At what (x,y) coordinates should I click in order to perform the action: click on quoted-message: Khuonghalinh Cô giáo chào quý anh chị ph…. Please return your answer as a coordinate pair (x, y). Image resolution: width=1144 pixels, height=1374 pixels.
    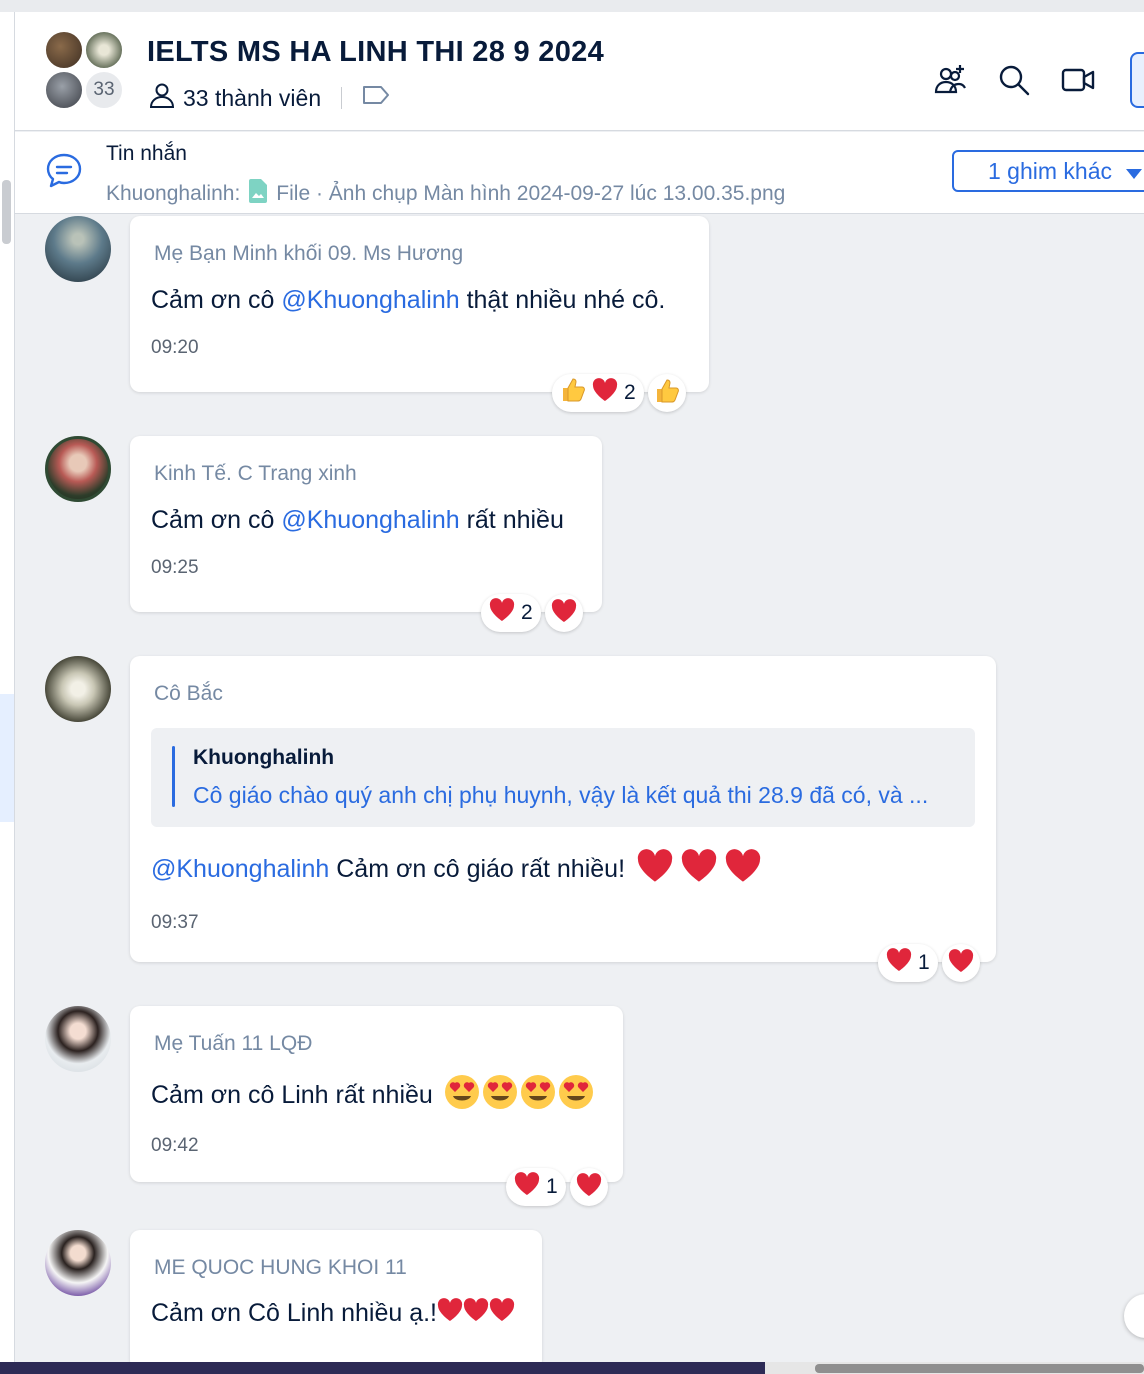
    Looking at the image, I should click on (563, 777).